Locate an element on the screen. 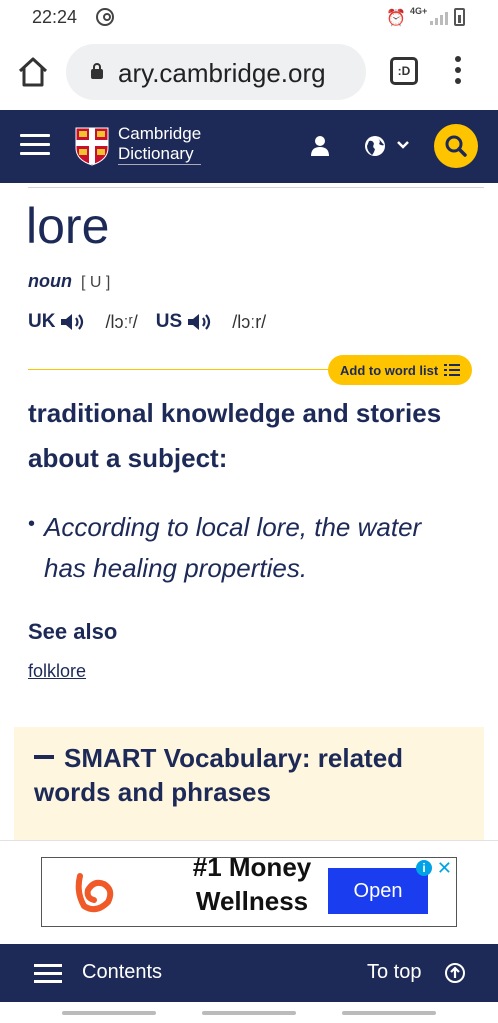 The image size is (498, 1023). chevron-down-icon is located at coordinates (403, 145).